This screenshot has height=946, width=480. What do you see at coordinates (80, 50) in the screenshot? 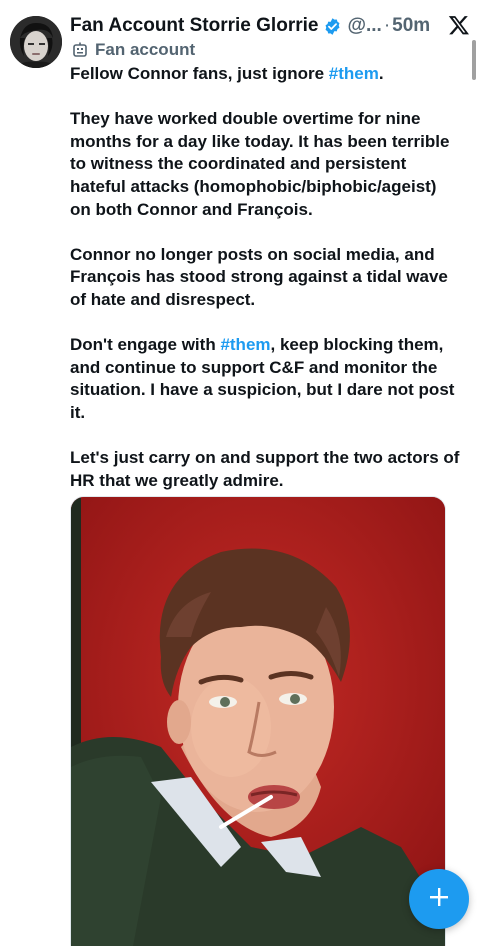
I see `automated-account-icon` at bounding box center [80, 50].